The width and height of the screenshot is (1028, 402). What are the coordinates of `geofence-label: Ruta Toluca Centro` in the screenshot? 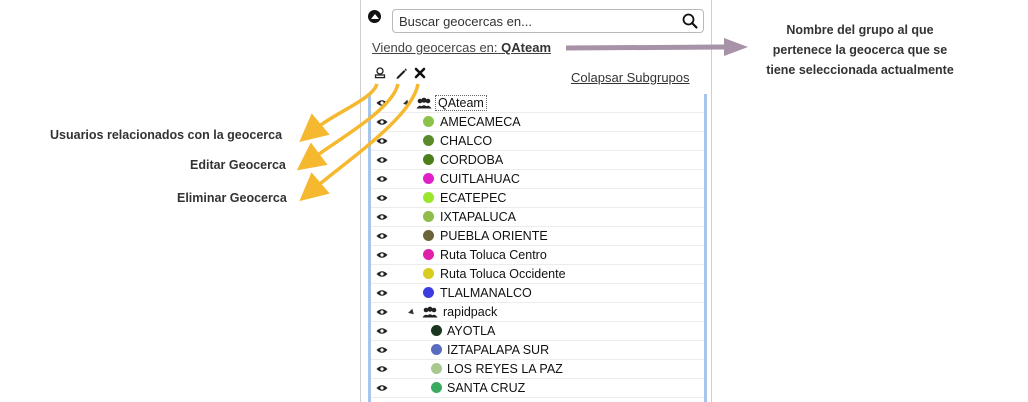 It's located at (493, 255).